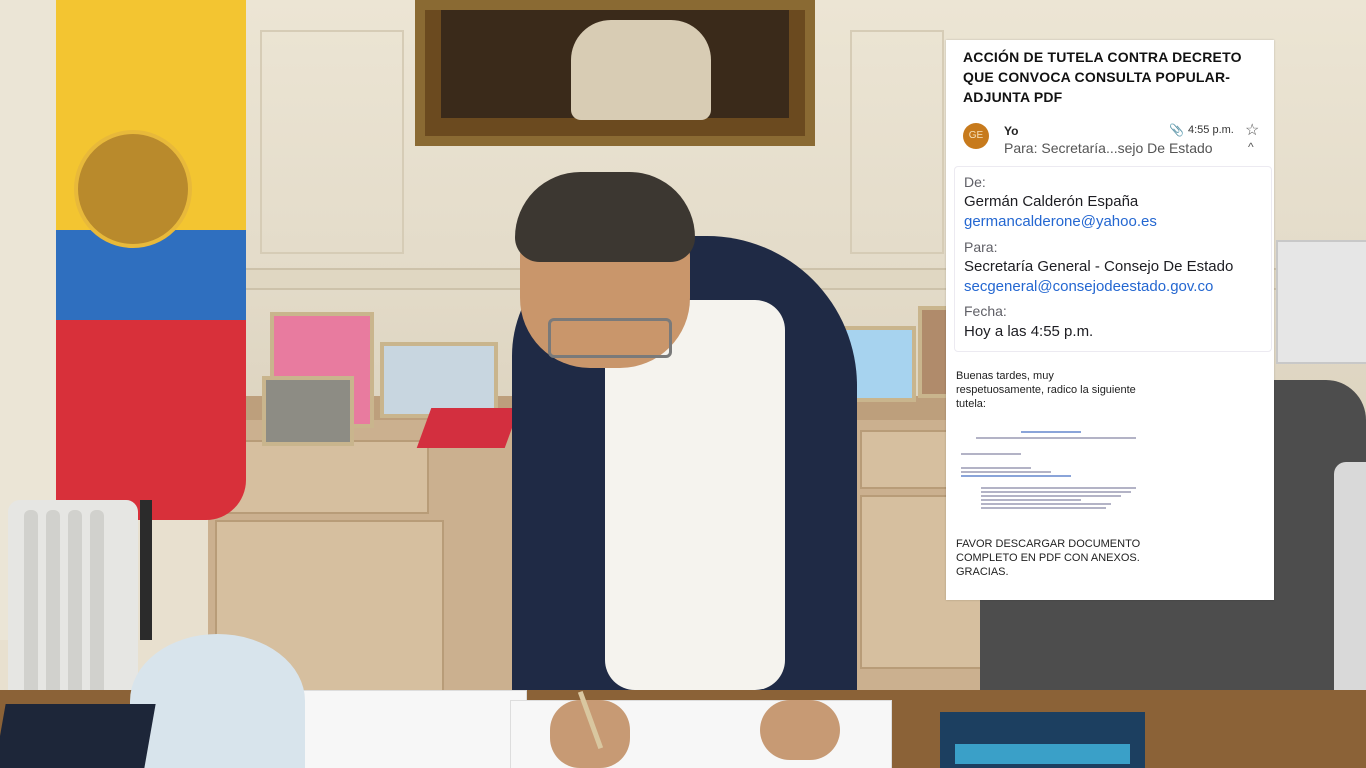  Describe the element at coordinates (413, 729) in the screenshot. I see `document-stack` at that location.